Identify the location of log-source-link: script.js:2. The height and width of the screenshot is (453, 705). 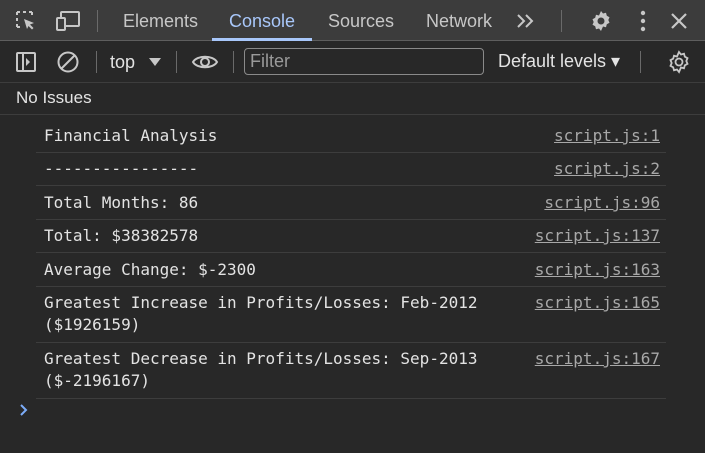
(607, 169).